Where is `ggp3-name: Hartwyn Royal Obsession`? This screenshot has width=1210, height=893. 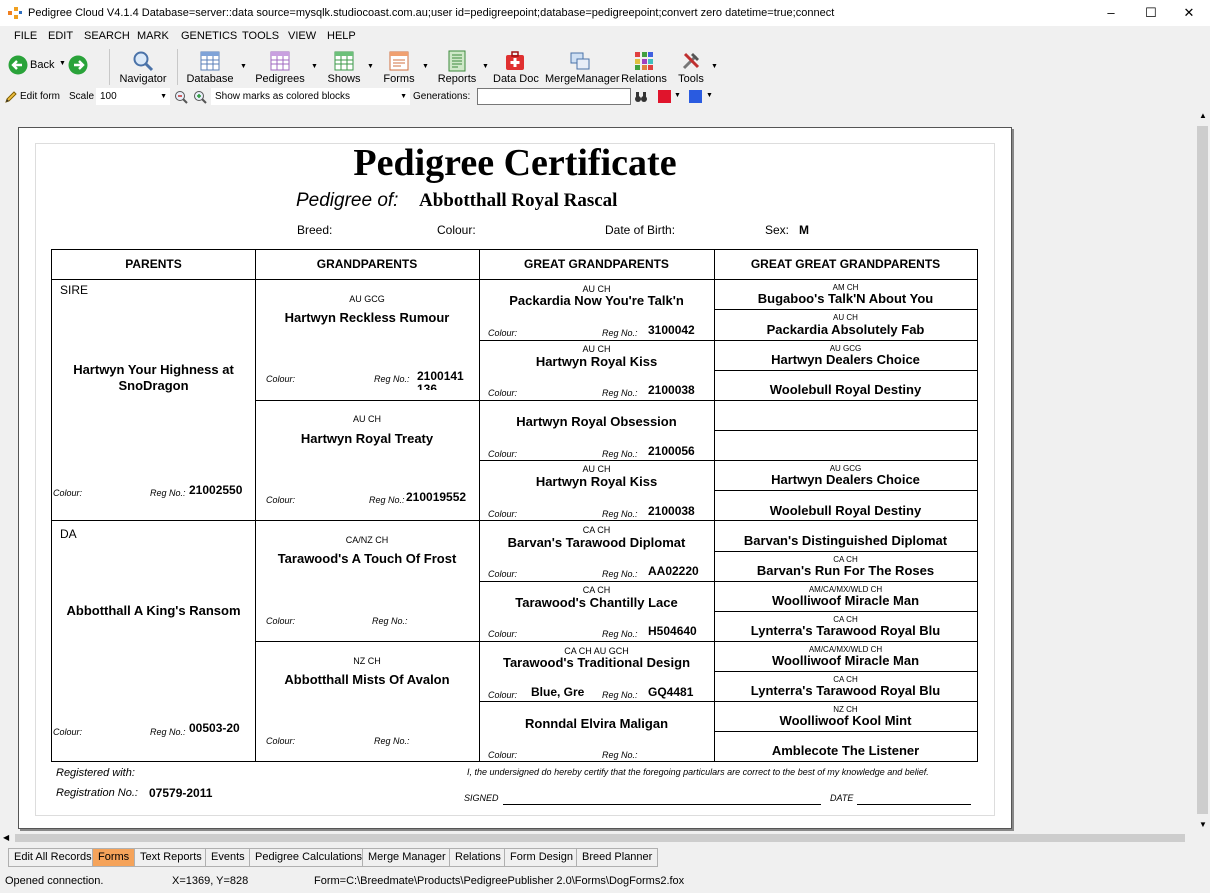
ggp3-name: Hartwyn Royal Obsession is located at coordinates (596, 421).